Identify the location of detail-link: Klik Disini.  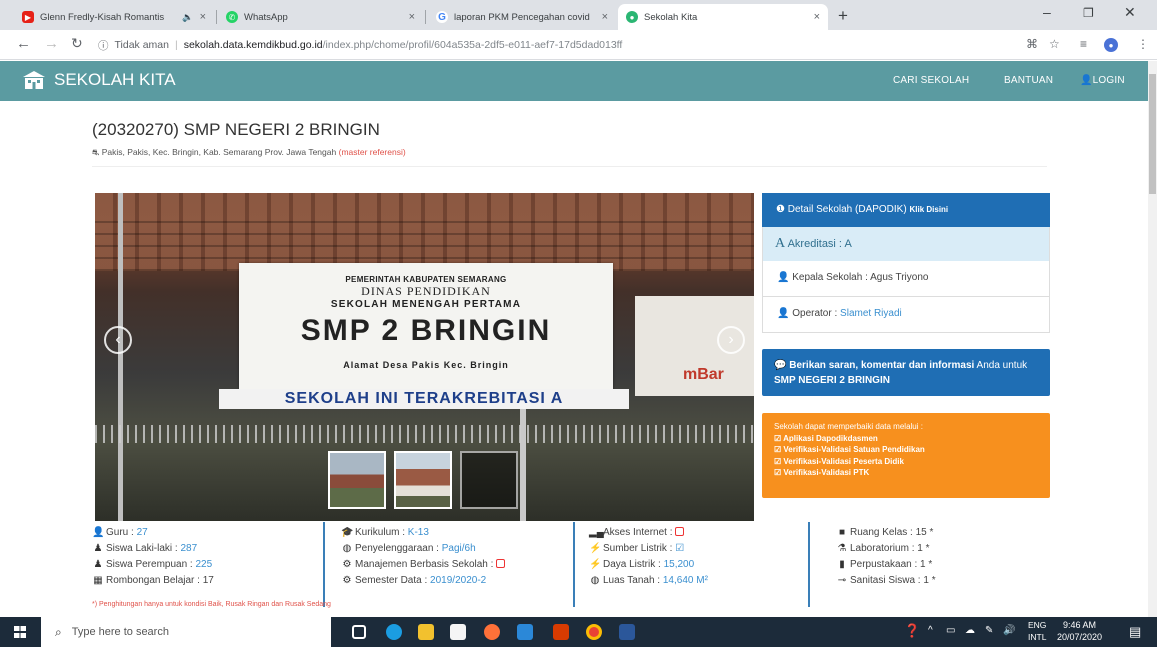
(928, 209).